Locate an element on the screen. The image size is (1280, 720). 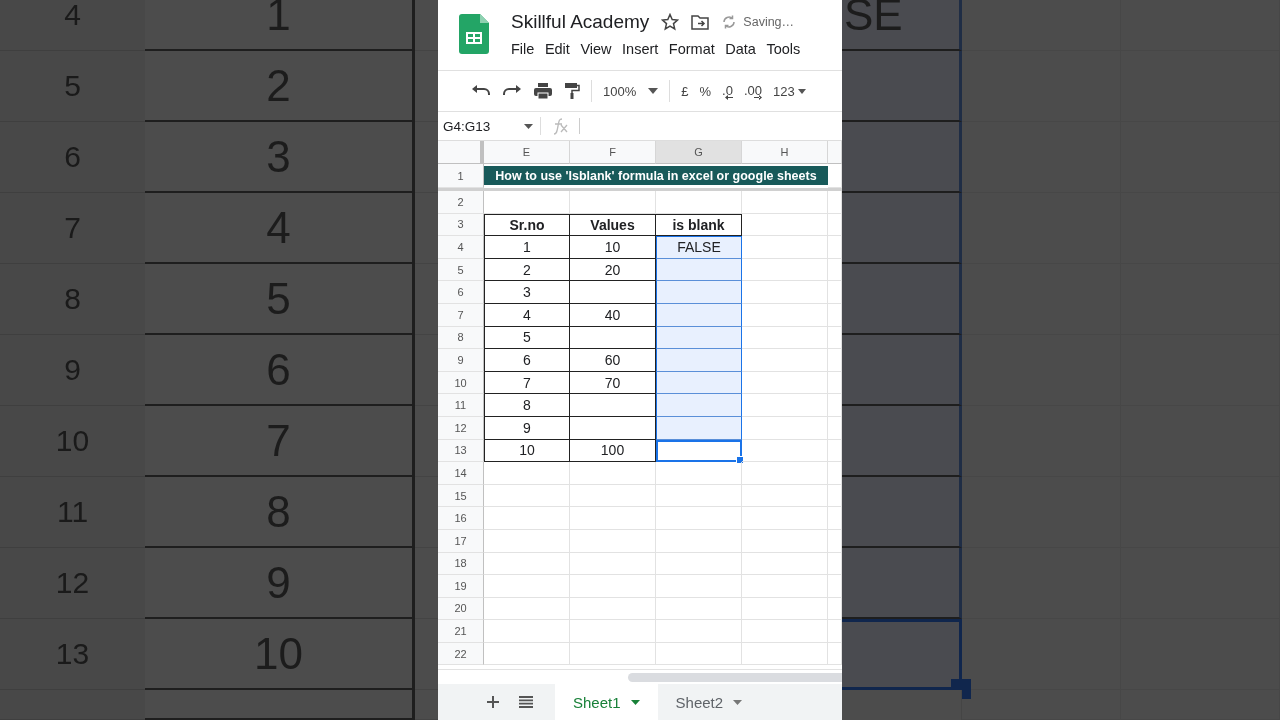
row-header: 10 is located at coordinates (461, 383).